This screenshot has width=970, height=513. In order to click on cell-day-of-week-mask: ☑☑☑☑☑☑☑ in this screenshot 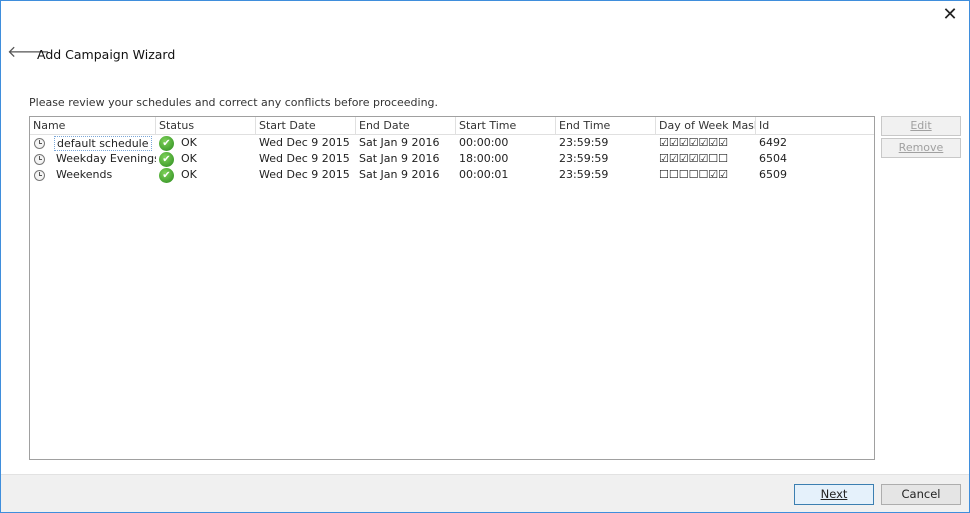, I will do `click(694, 142)`.